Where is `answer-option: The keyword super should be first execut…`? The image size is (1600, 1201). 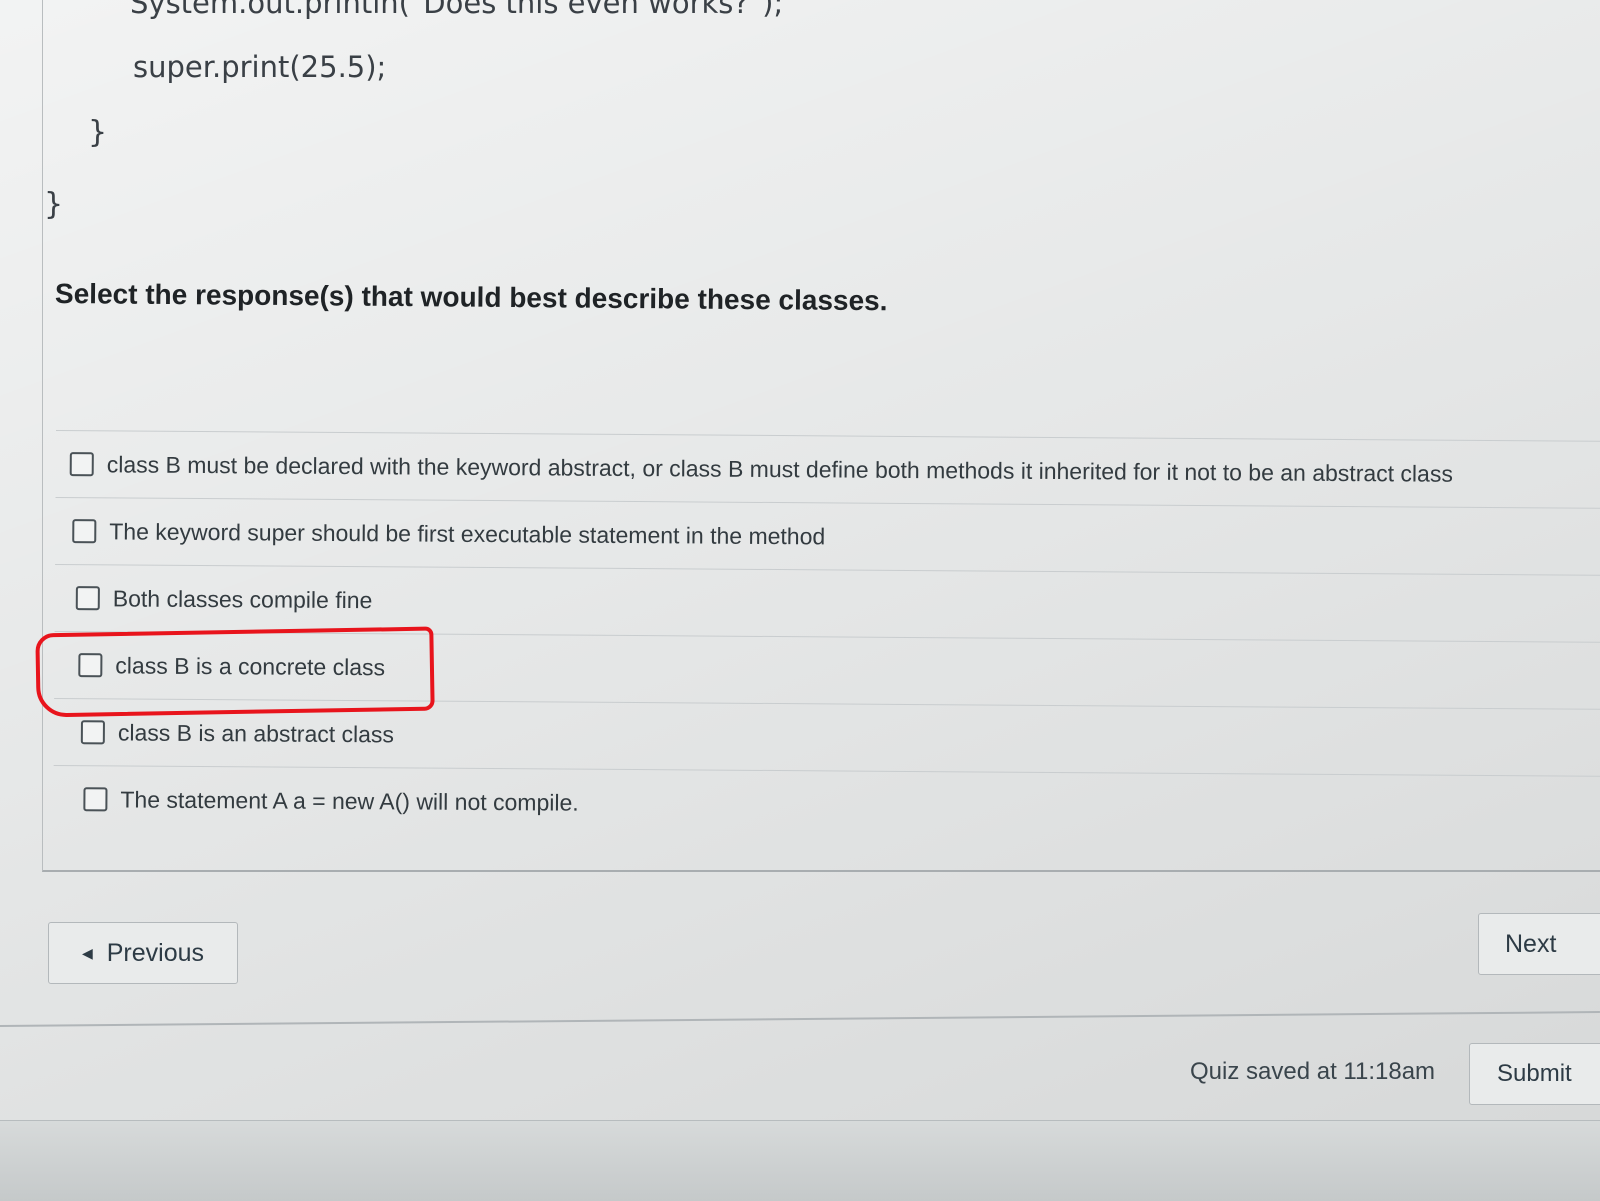 answer-option: The keyword super should be first execut… is located at coordinates (827, 535).